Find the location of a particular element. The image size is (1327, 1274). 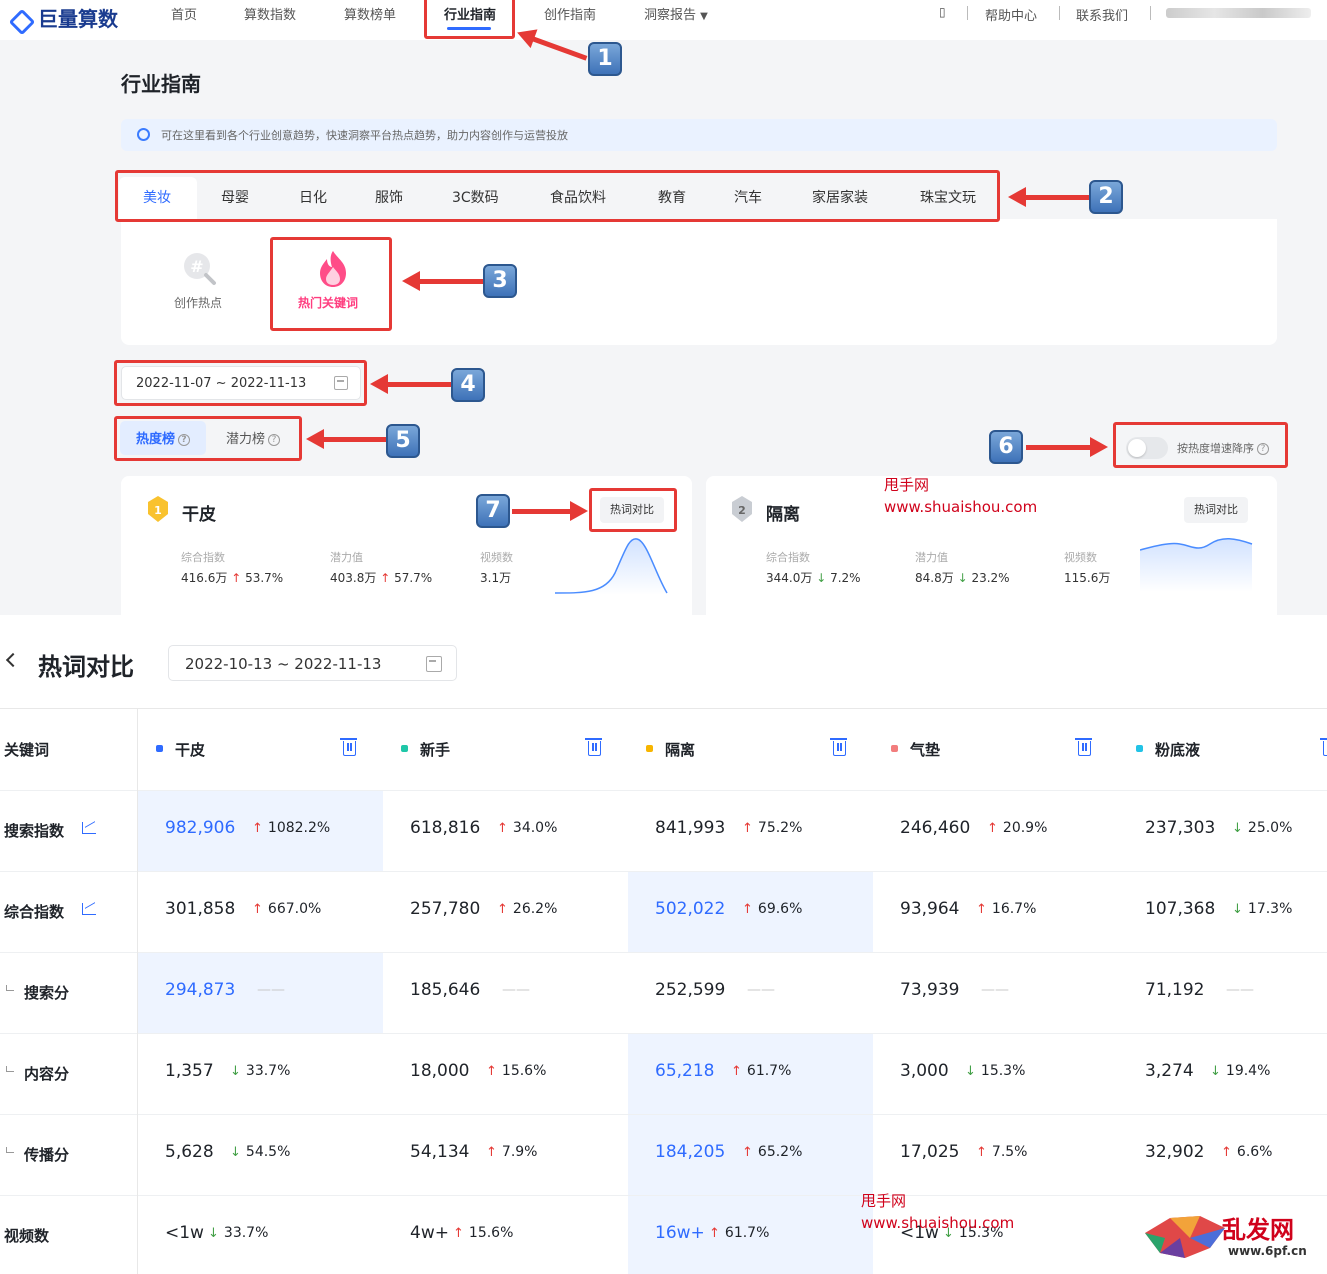

callout-badge: 4 is located at coordinates (468, 385).